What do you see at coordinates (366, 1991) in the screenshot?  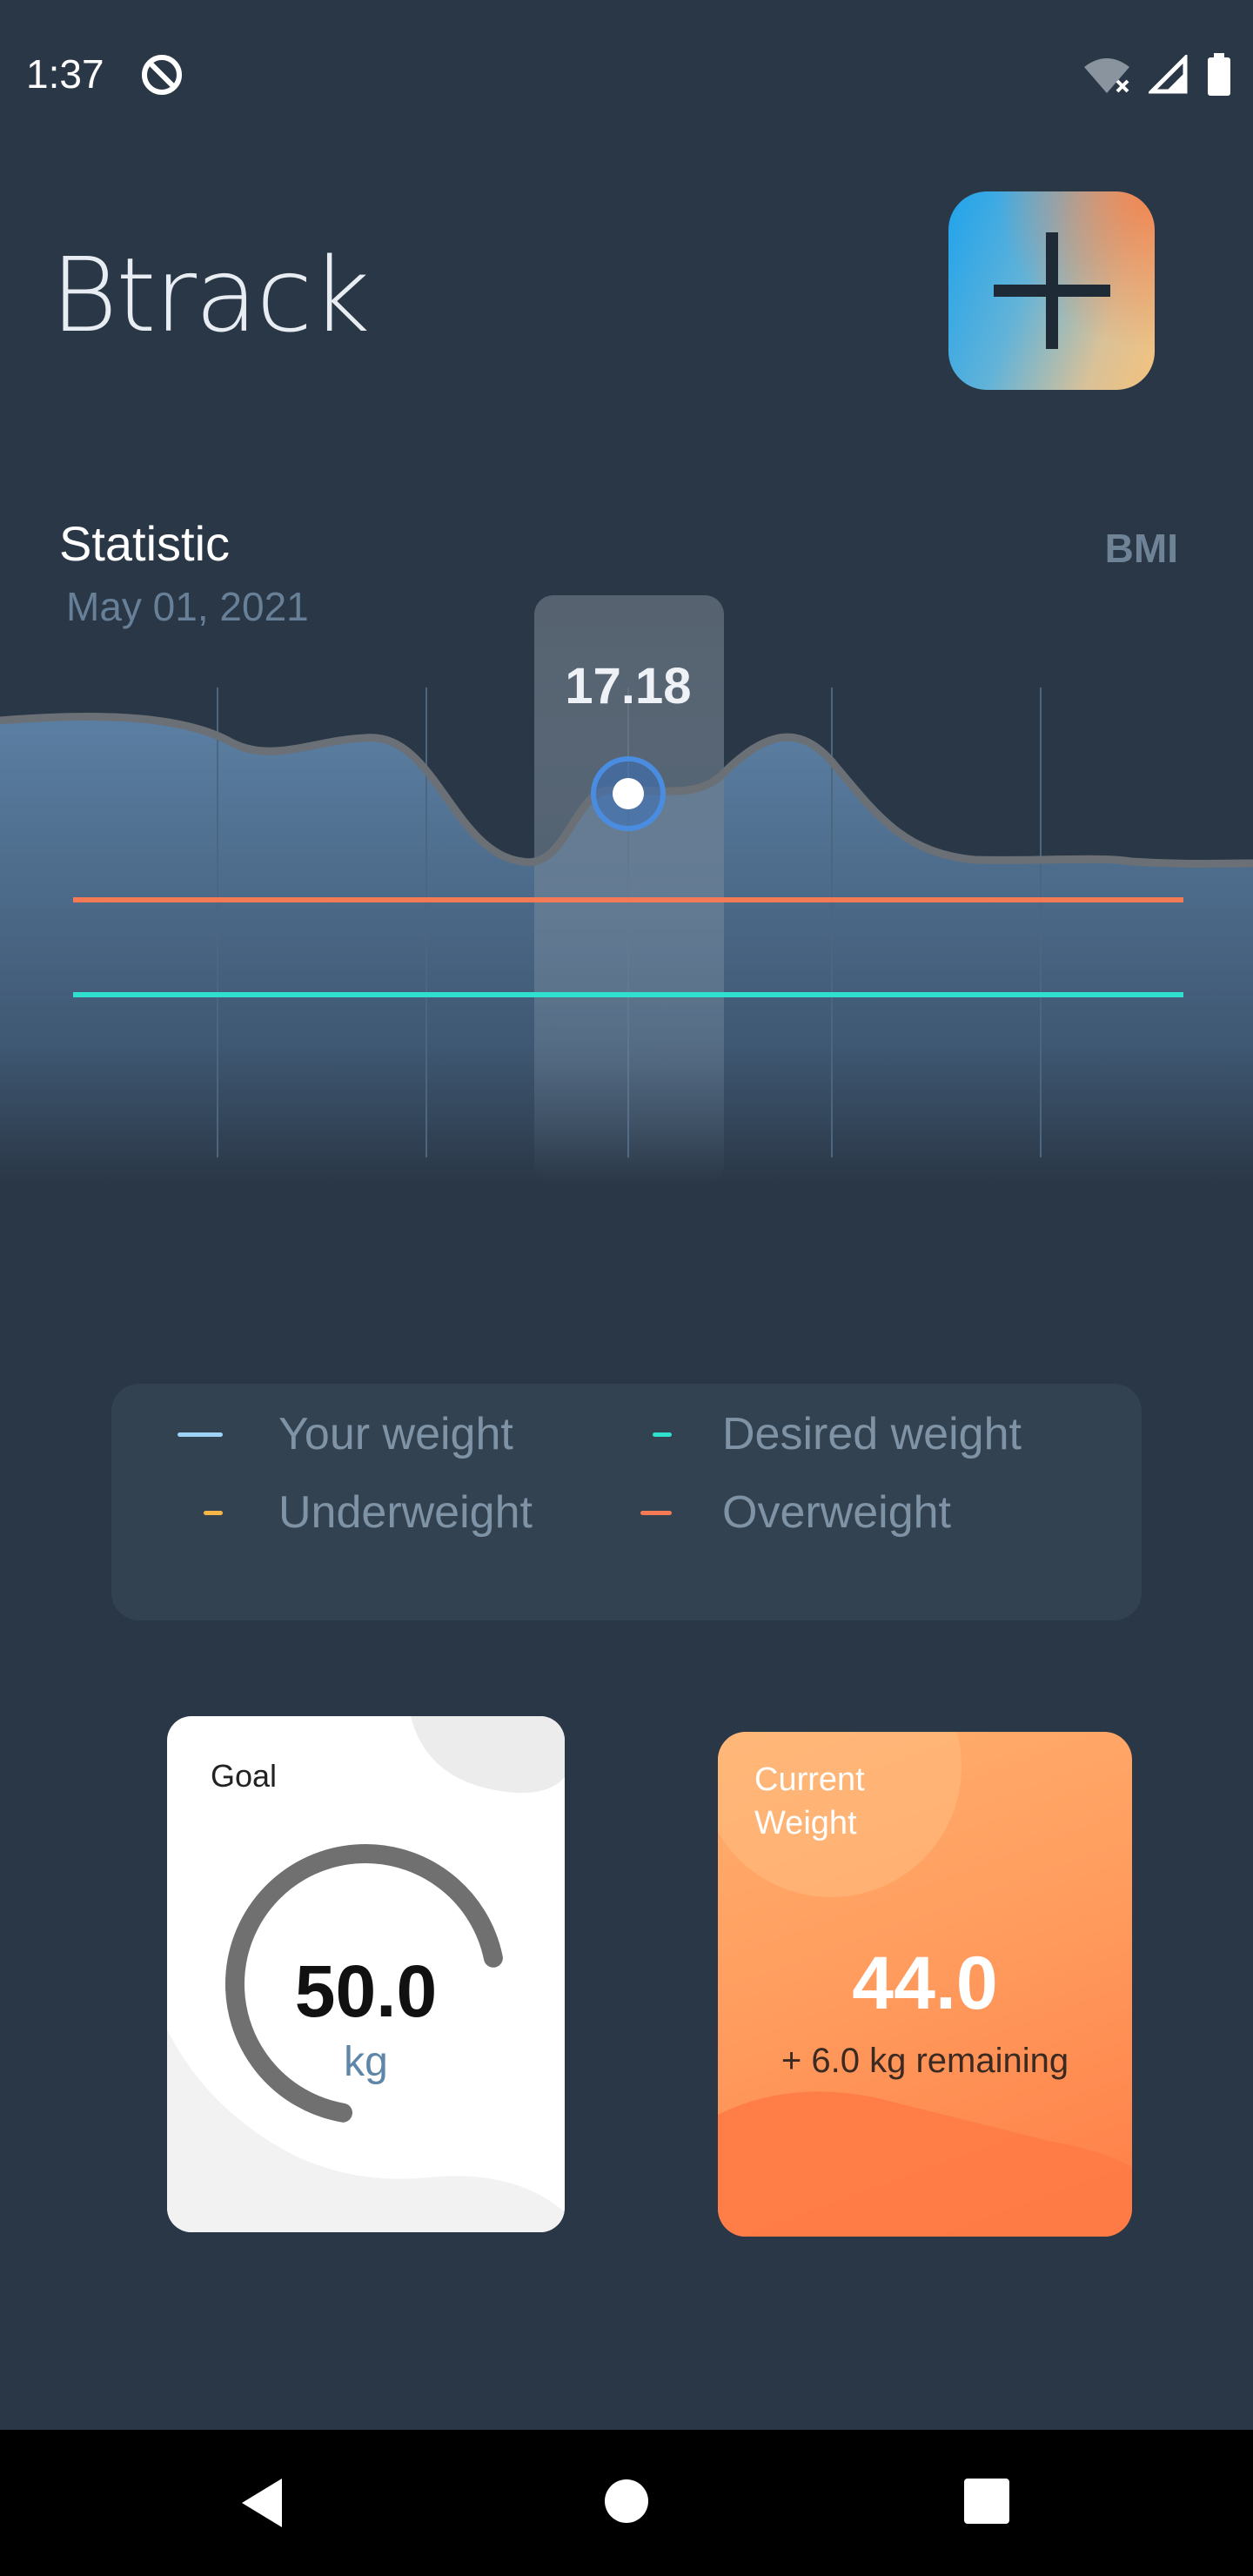 I see `goal-value: 50.0` at bounding box center [366, 1991].